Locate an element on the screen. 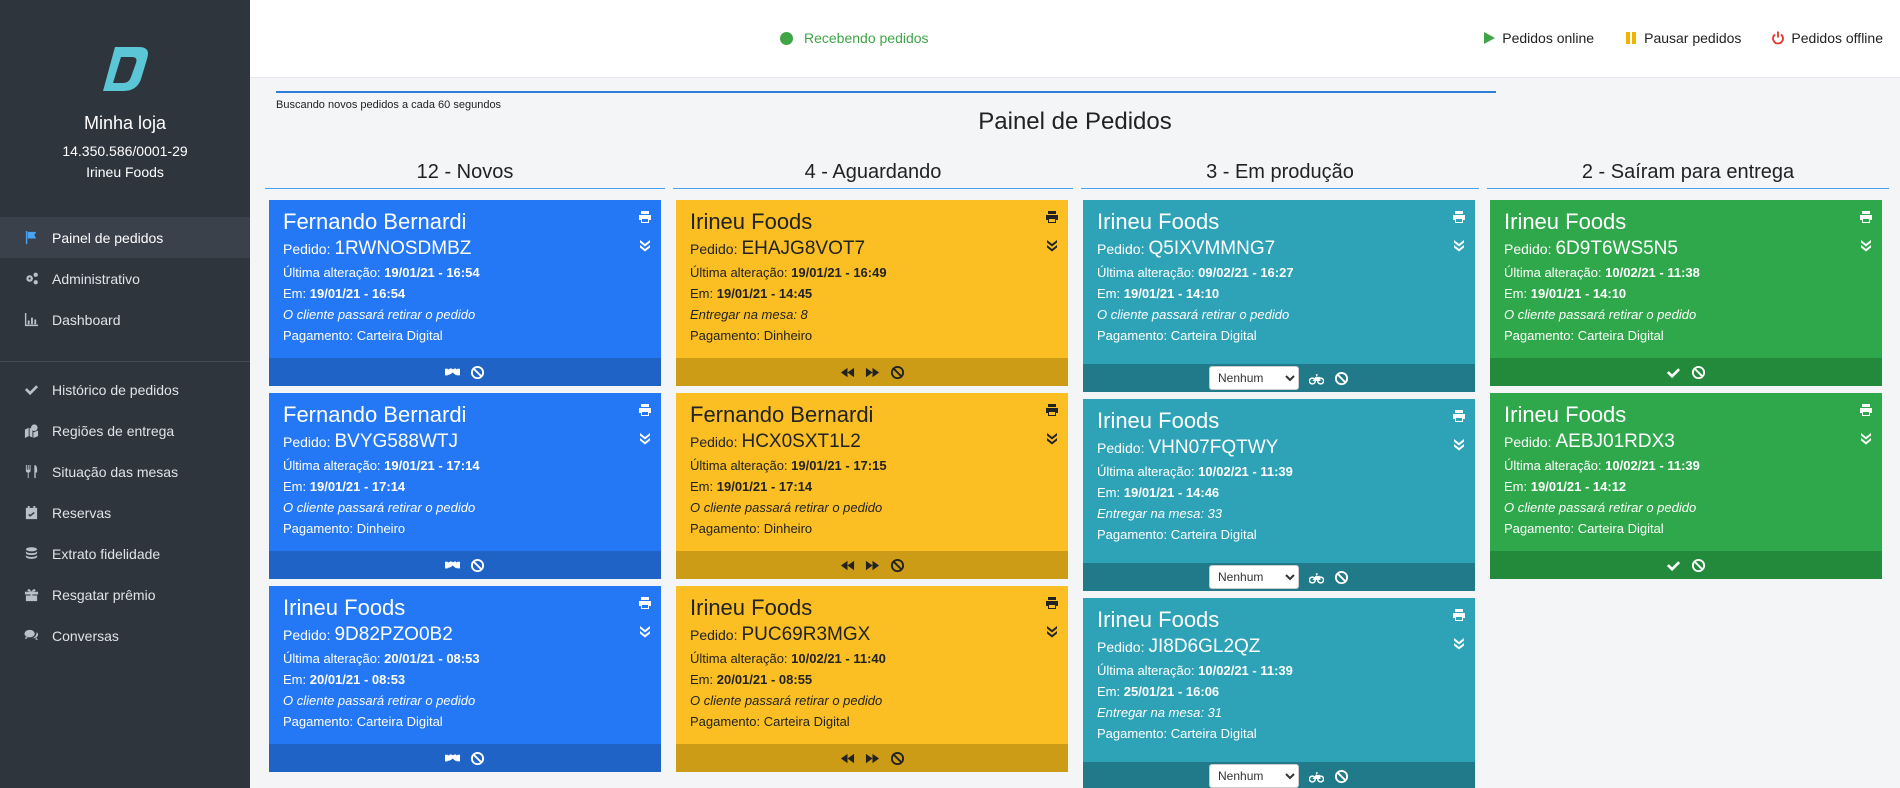  sidebar-item-dashboard: Dashboard is located at coordinates (125, 319).